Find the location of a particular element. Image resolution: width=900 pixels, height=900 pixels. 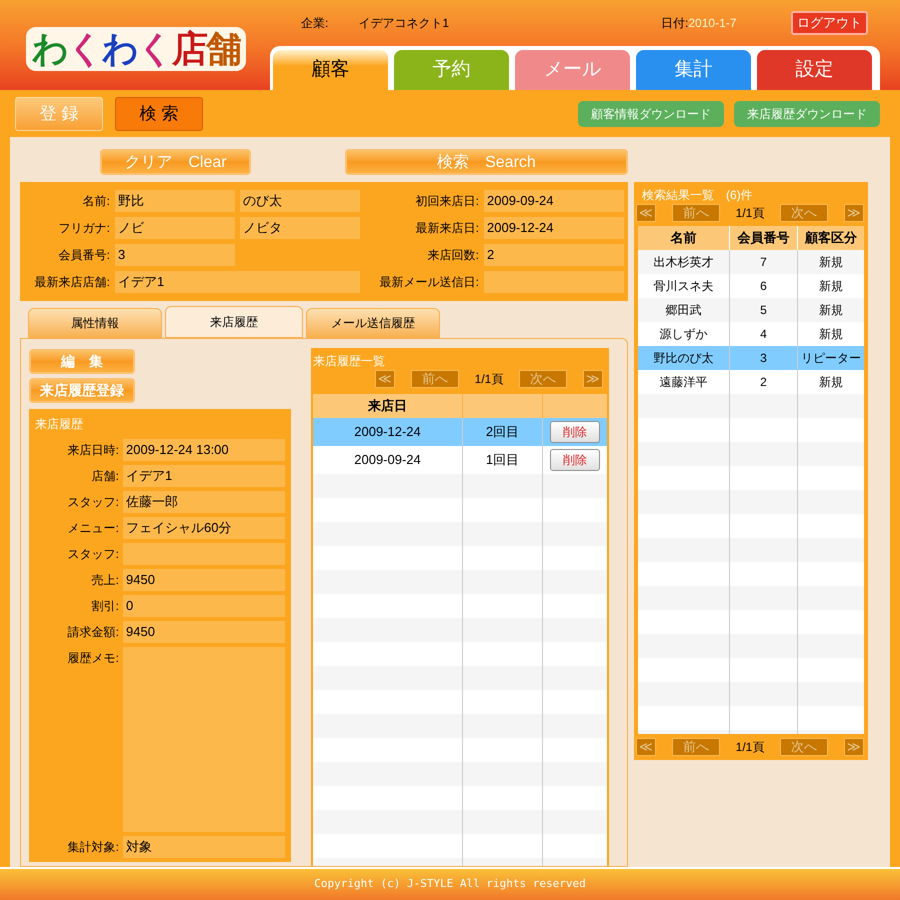

input-field: のび太 is located at coordinates (300, 201).